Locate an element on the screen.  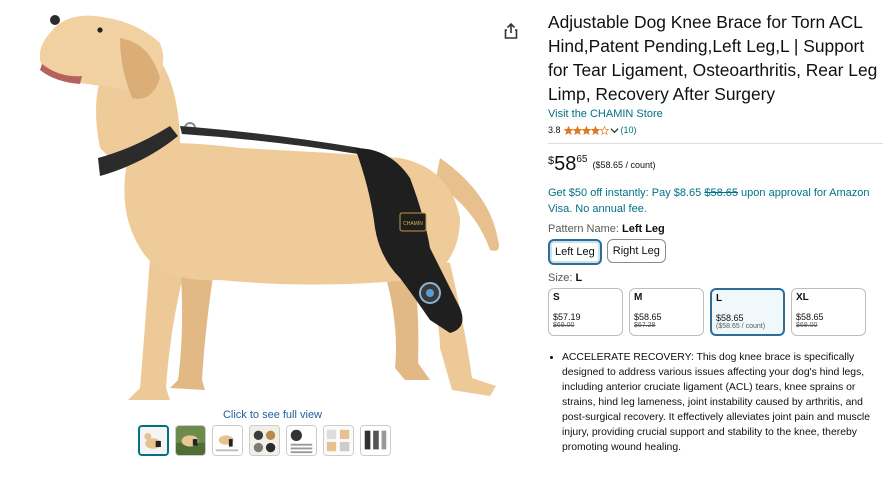
info-thumb-icon is located at coordinates (338, 440).